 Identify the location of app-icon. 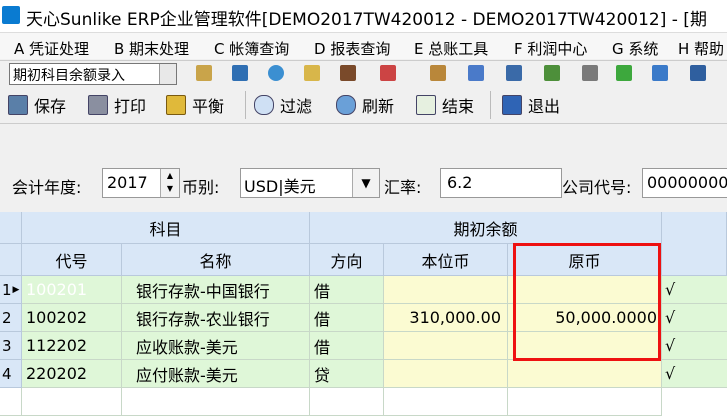
(11, 15).